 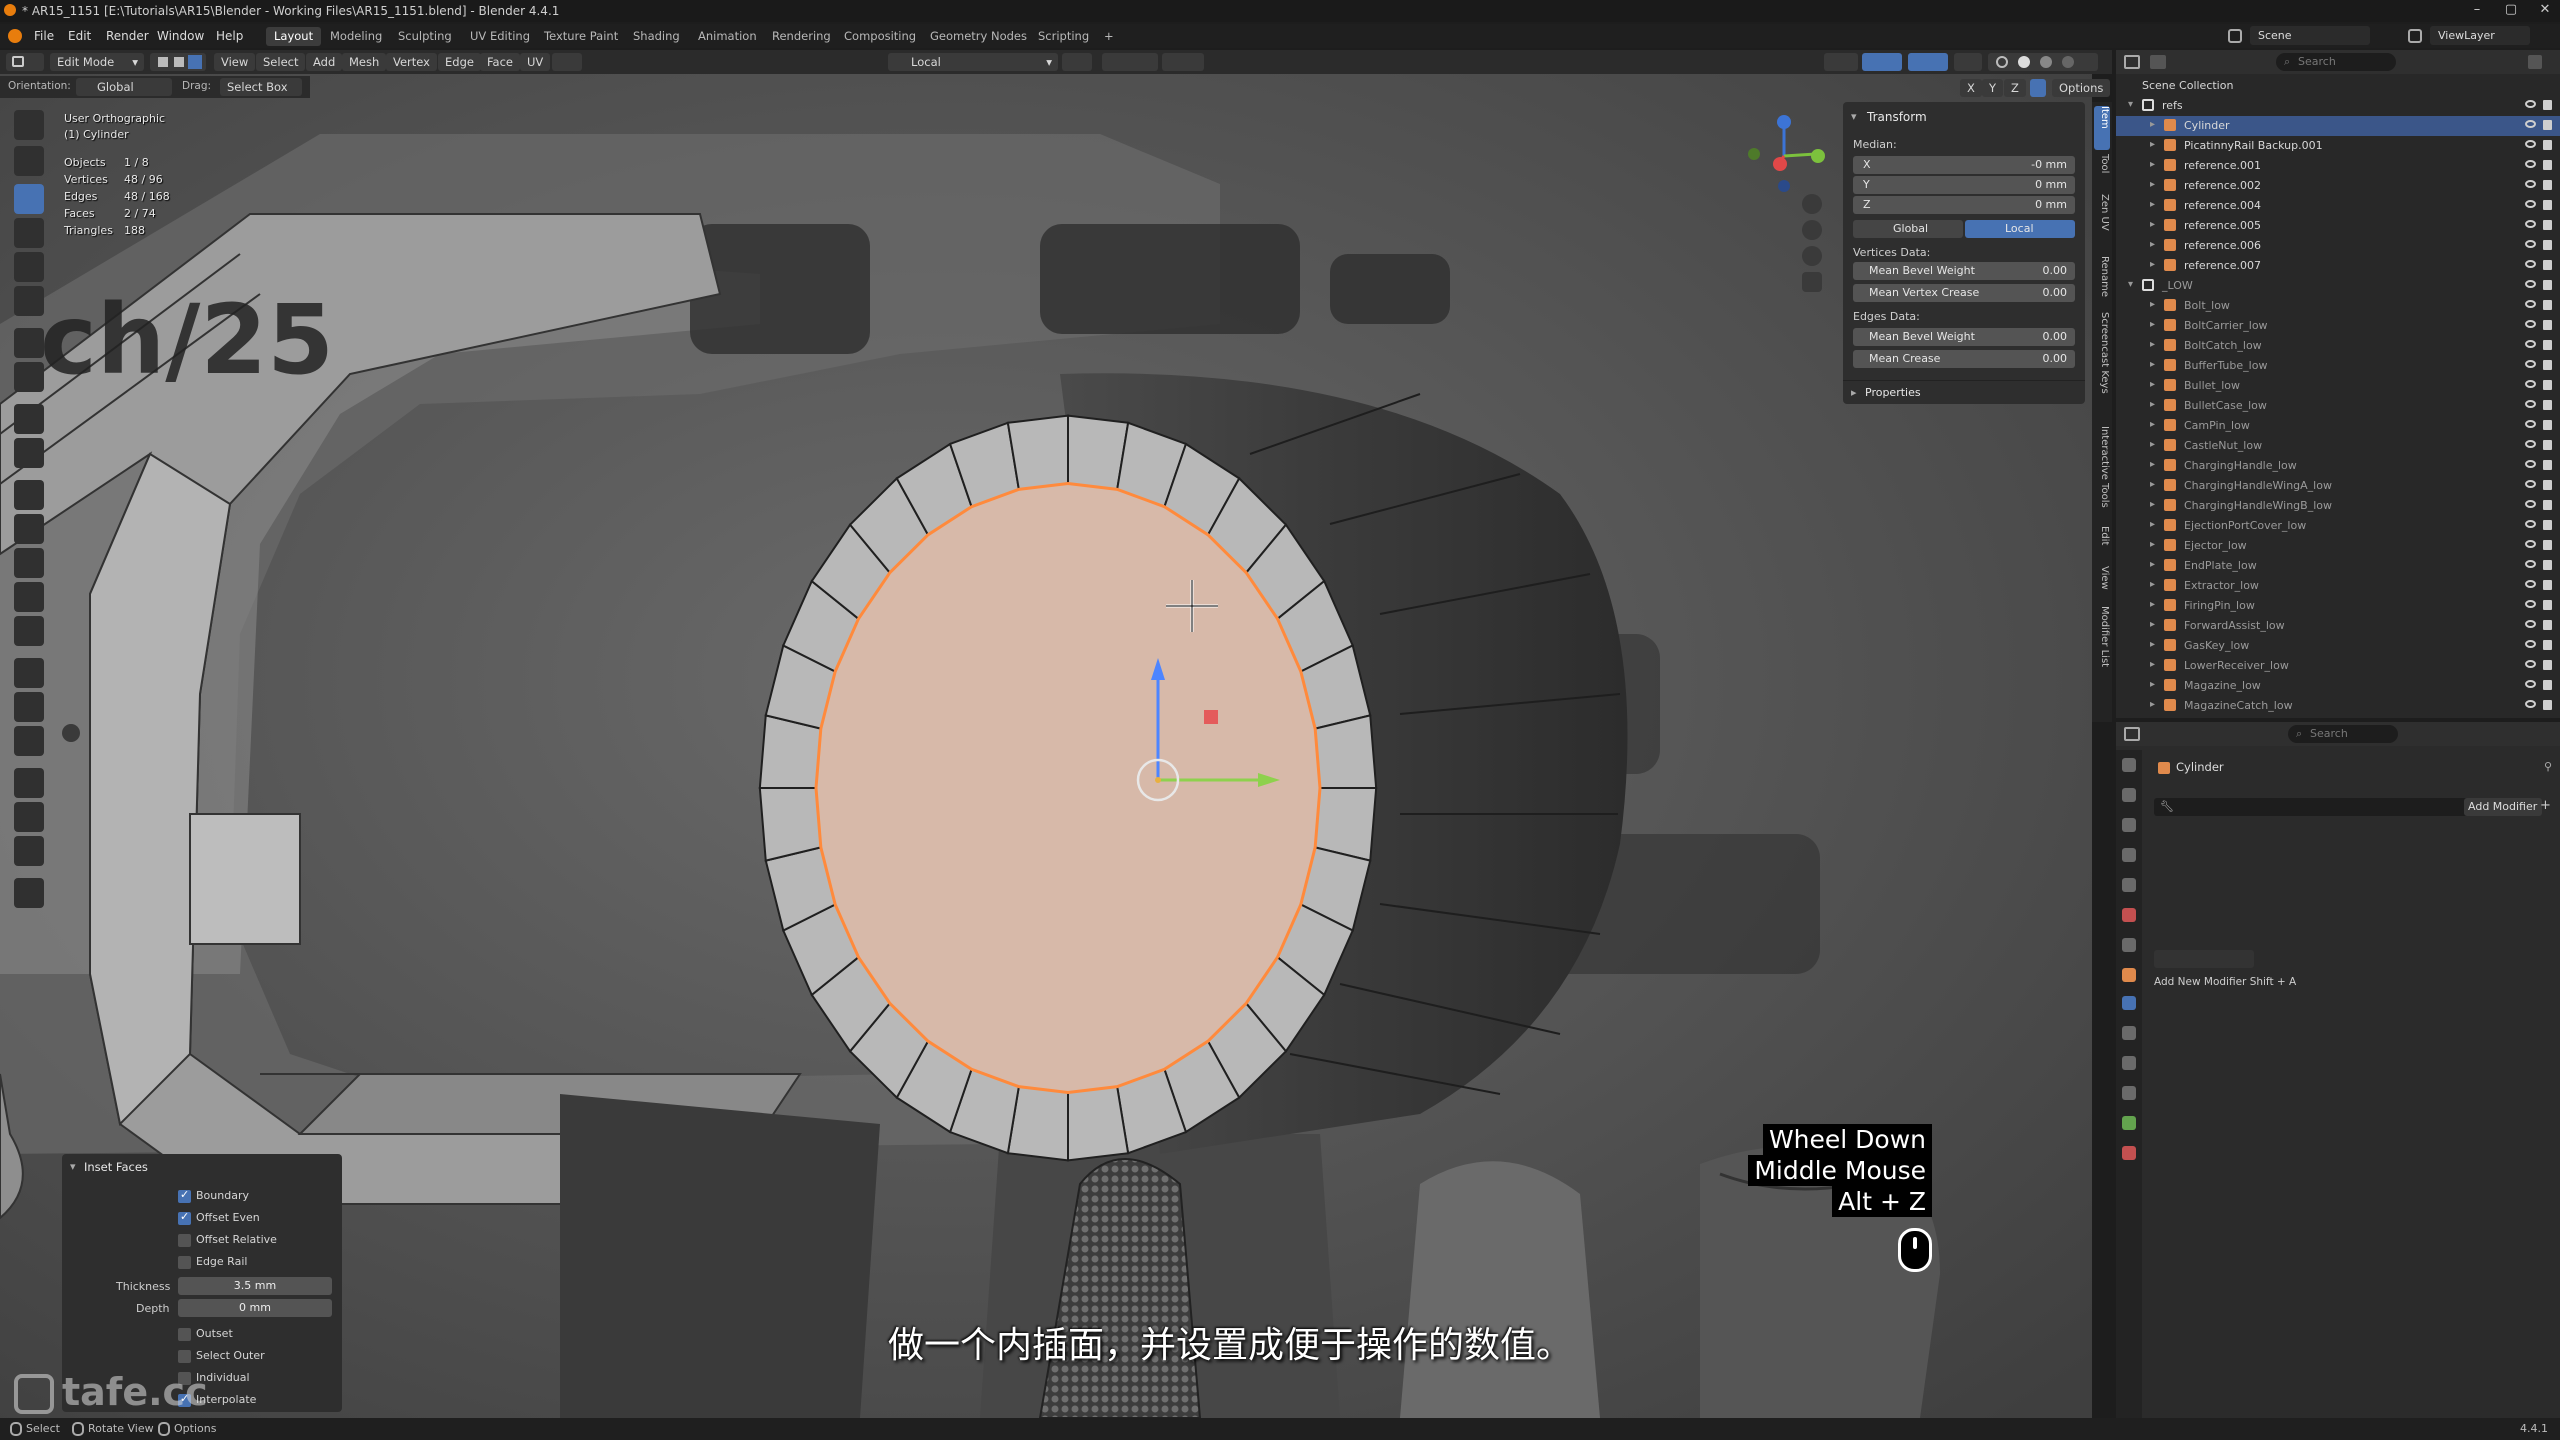 I want to click on options-button: Options, so click(x=2081, y=88).